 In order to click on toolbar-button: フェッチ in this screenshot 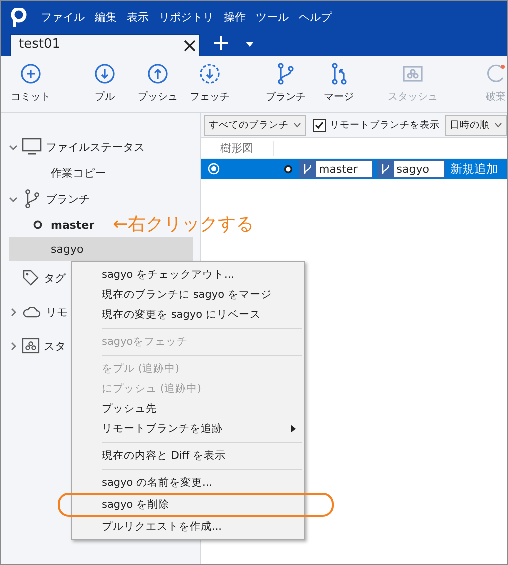, I will do `click(210, 83)`.